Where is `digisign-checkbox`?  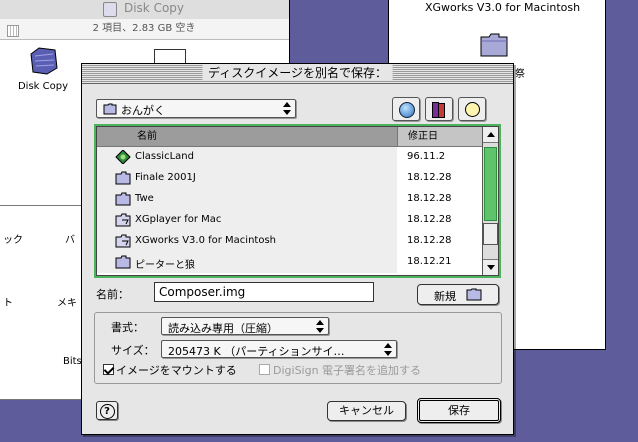
digisign-checkbox is located at coordinates (264, 369).